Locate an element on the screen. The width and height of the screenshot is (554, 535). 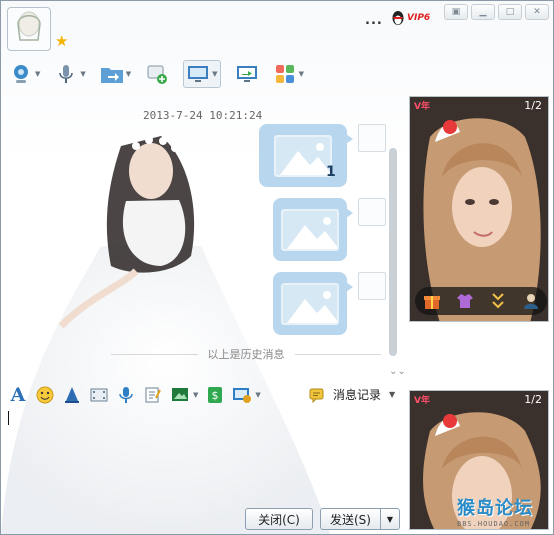
red-packet-icon: $ is located at coordinates (215, 395).